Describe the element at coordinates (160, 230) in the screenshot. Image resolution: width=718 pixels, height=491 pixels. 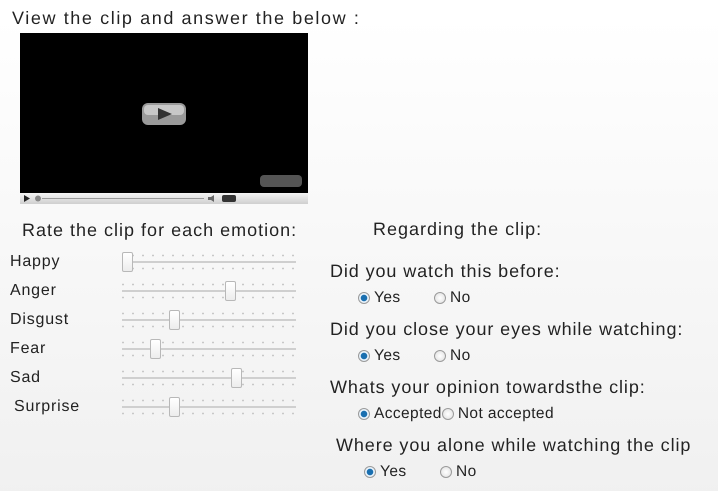
I see `rating-title: Rate the clip for each emotion:` at that location.